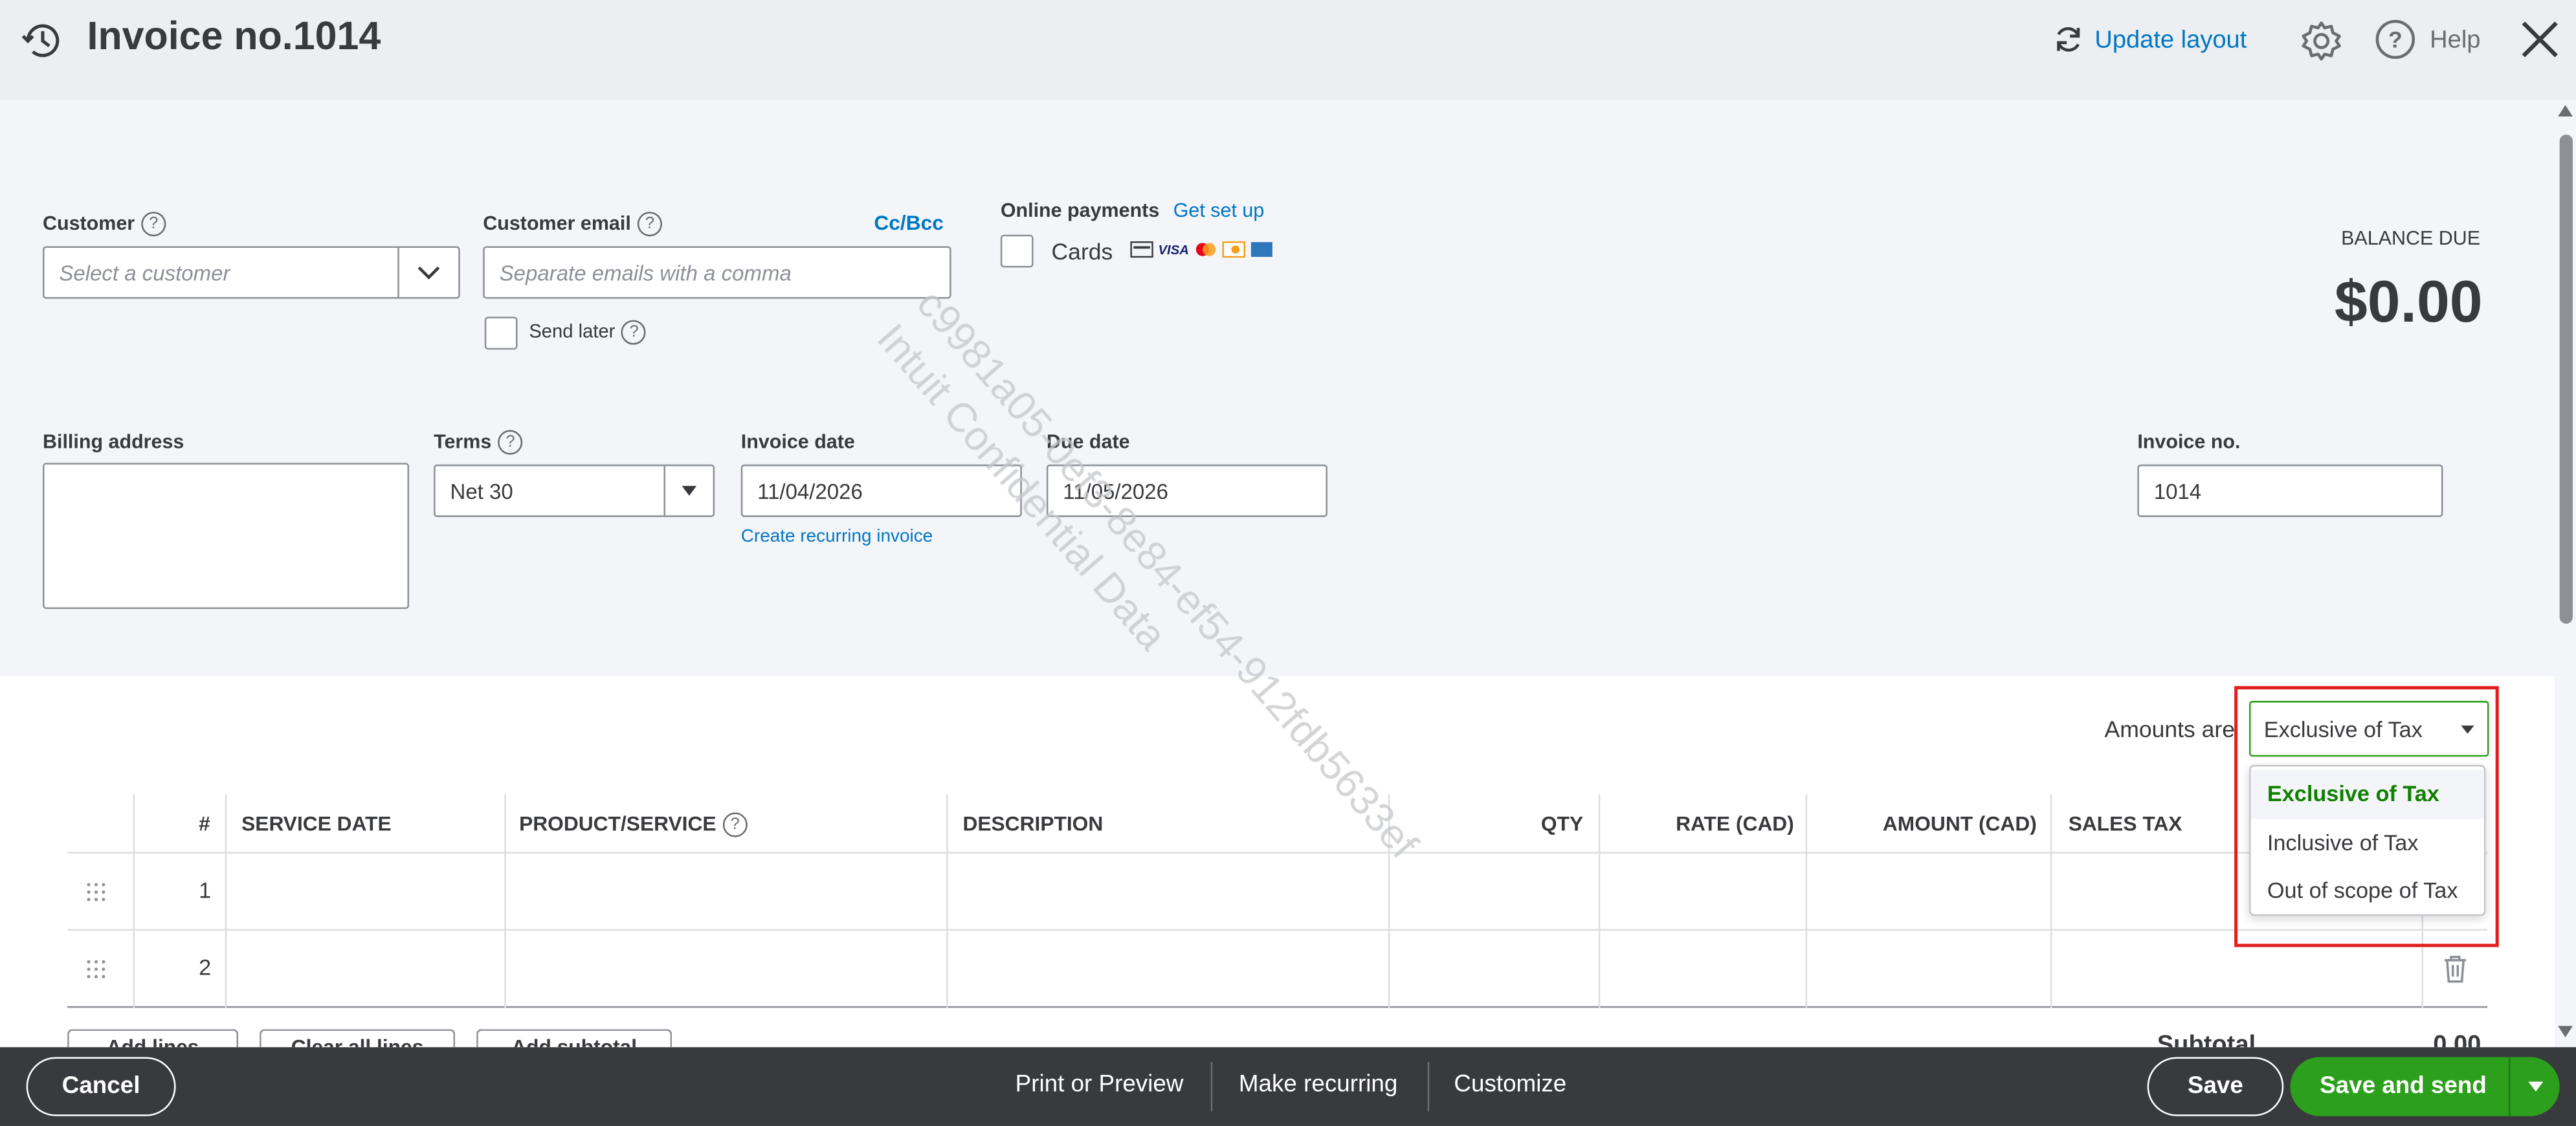 The width and height of the screenshot is (2576, 1126). I want to click on print-preview-link: Print or Preview, so click(1100, 1085).